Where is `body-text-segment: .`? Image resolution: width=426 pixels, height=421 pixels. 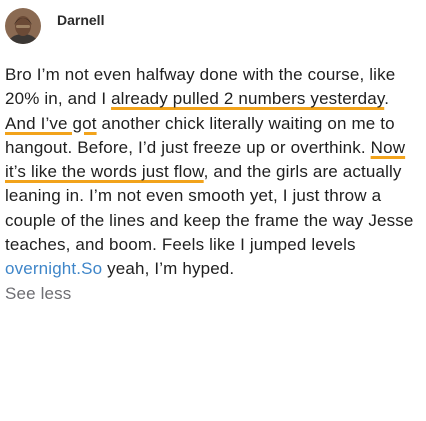
body-text-segment: . is located at coordinates (387, 99).